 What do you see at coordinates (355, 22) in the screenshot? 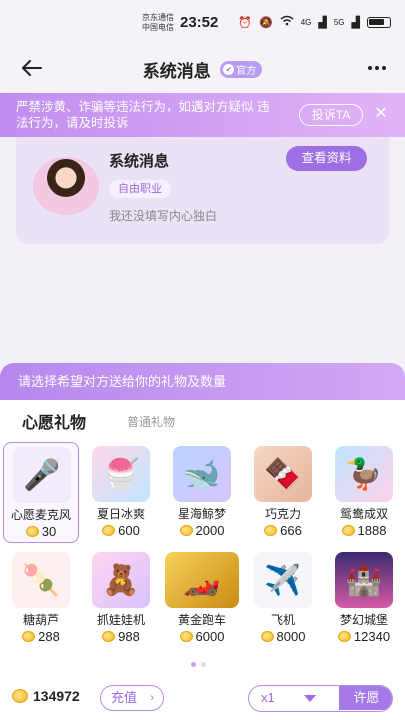
I see `signal-icon-2: ▟` at bounding box center [355, 22].